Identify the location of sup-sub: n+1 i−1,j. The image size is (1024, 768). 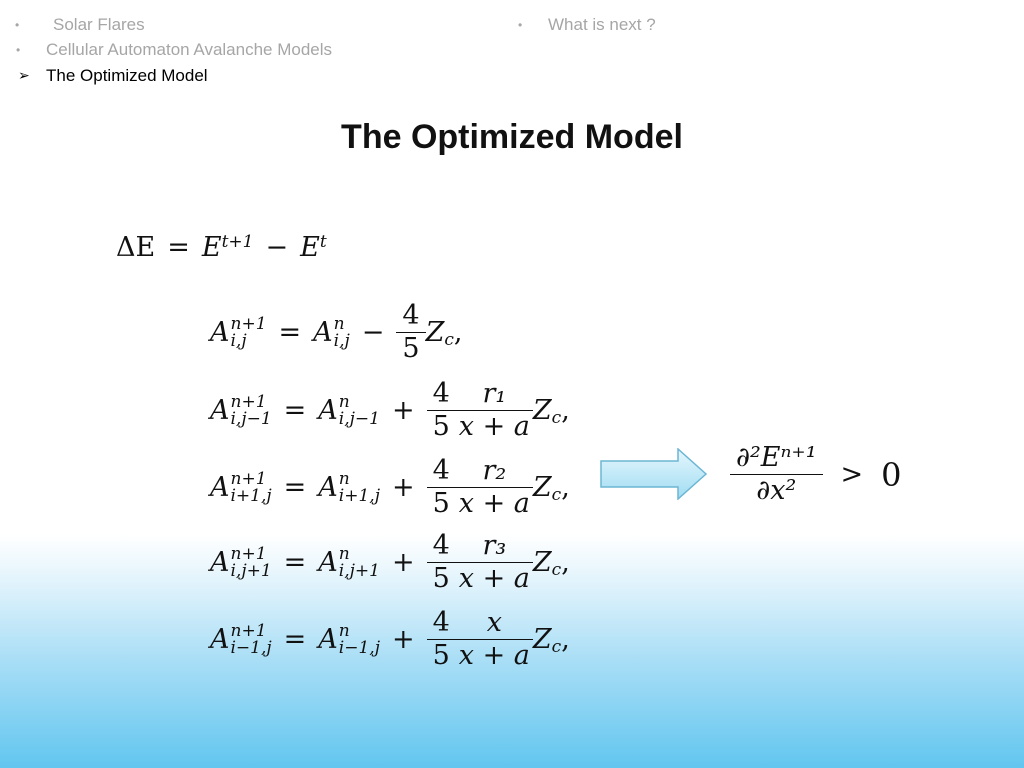
(251, 639).